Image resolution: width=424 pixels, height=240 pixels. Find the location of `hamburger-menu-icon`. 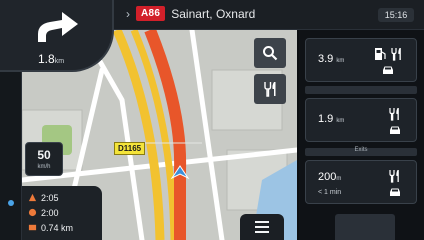

hamburger-menu-icon is located at coordinates (262, 222).